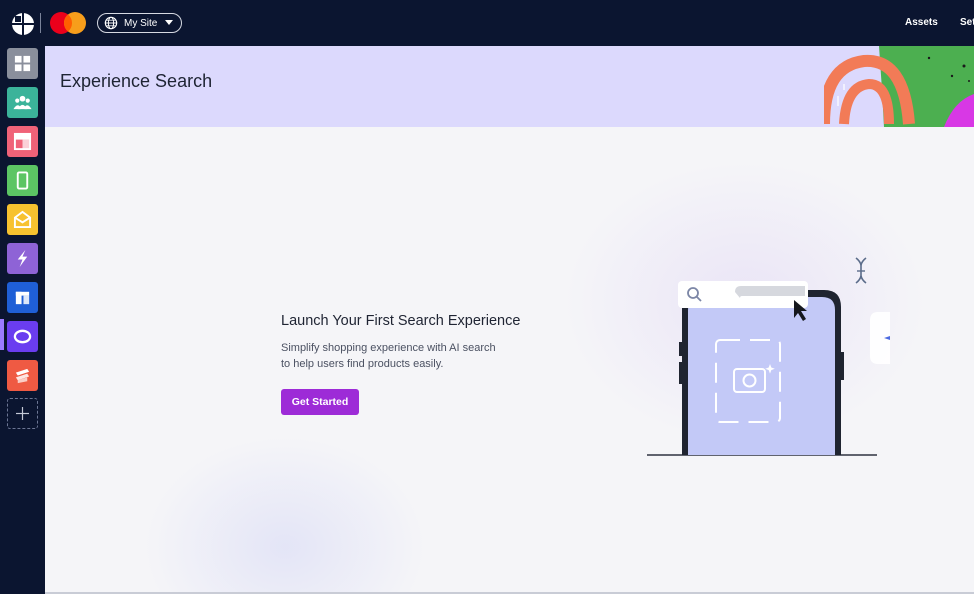 The width and height of the screenshot is (974, 594). I want to click on get-started-button: Get Started, so click(320, 402).